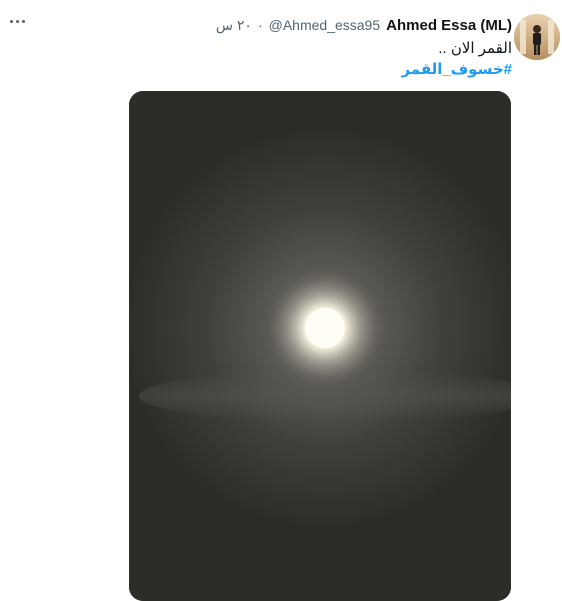  What do you see at coordinates (234, 25) in the screenshot?
I see `tweet-timestamp: ٢٠ س` at bounding box center [234, 25].